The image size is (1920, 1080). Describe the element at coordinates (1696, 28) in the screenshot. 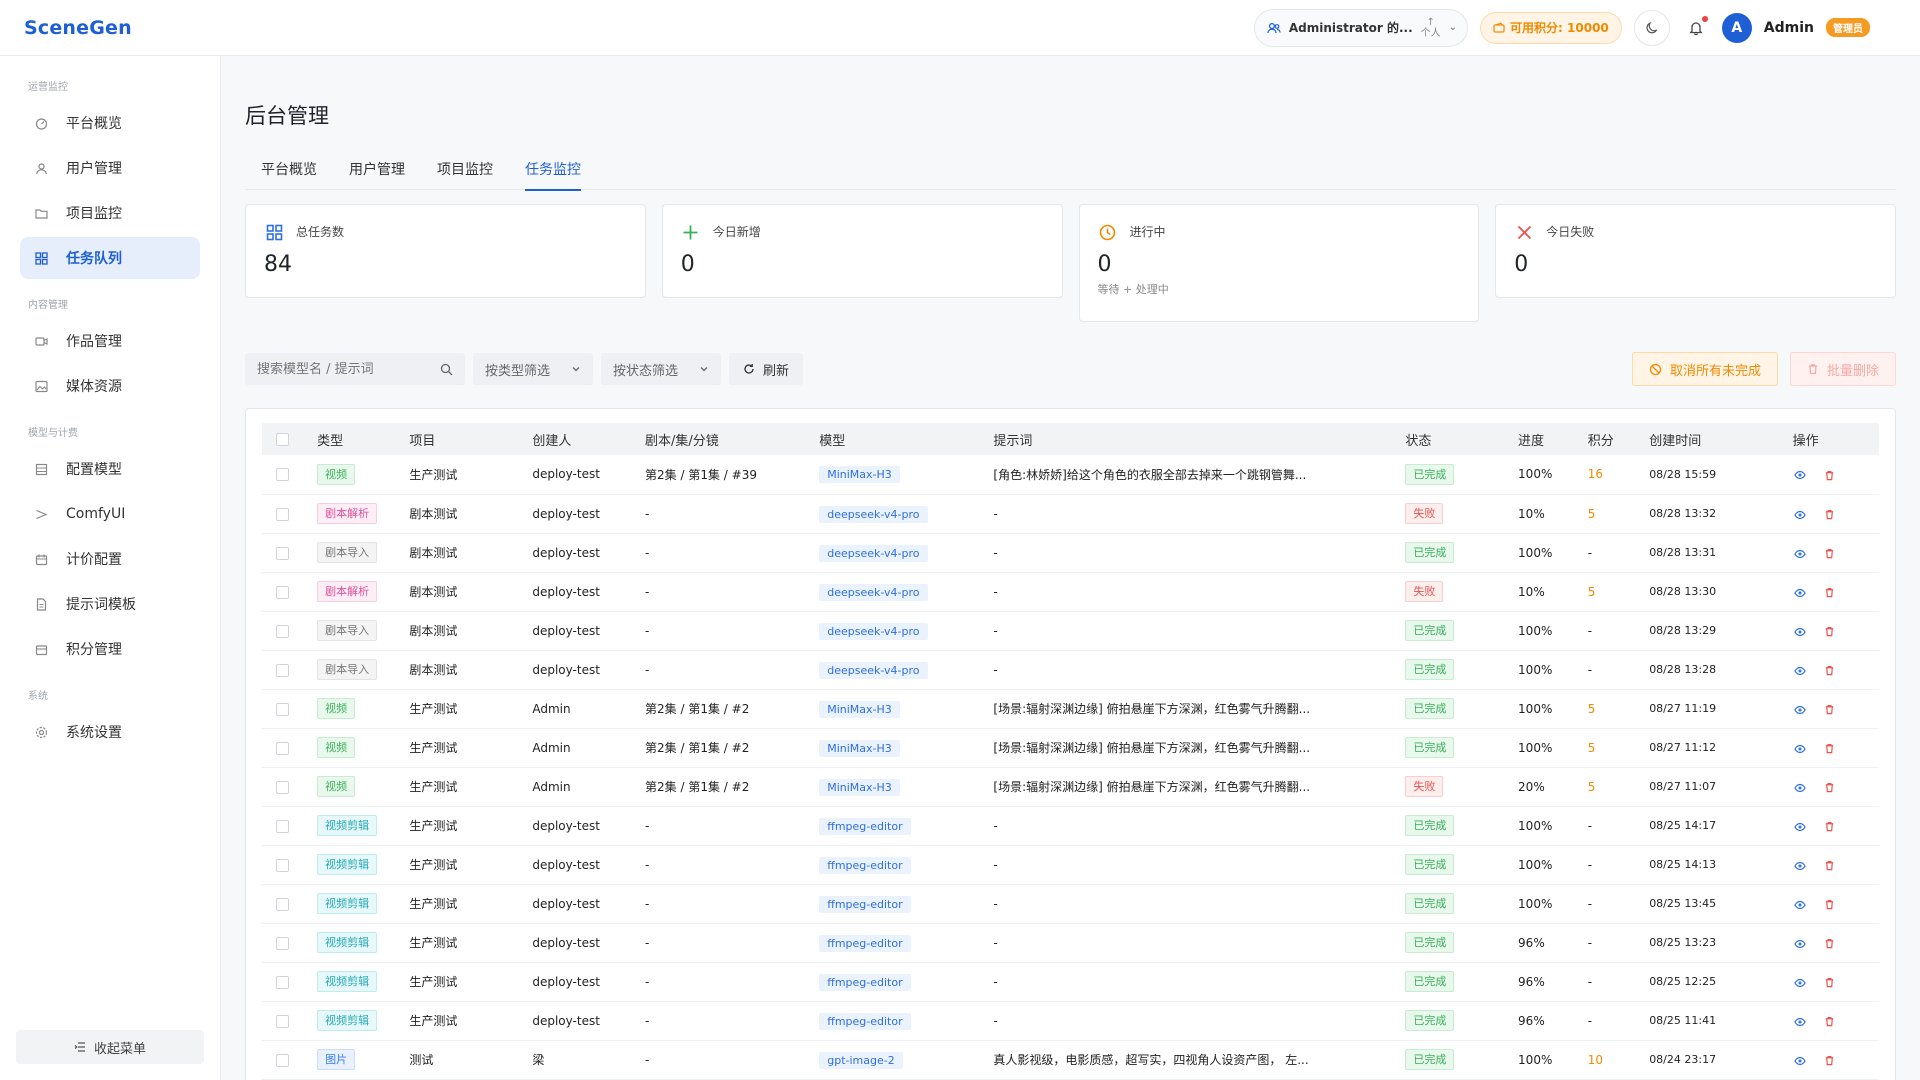

I see `notifications-button` at that location.